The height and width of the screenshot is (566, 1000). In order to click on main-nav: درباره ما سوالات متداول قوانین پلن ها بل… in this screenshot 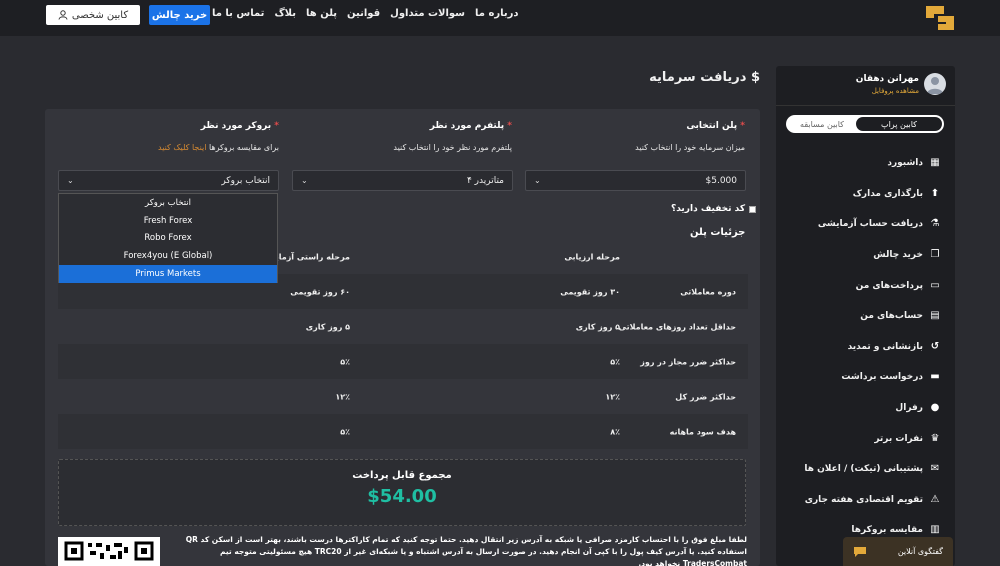, I will do `click(365, 13)`.